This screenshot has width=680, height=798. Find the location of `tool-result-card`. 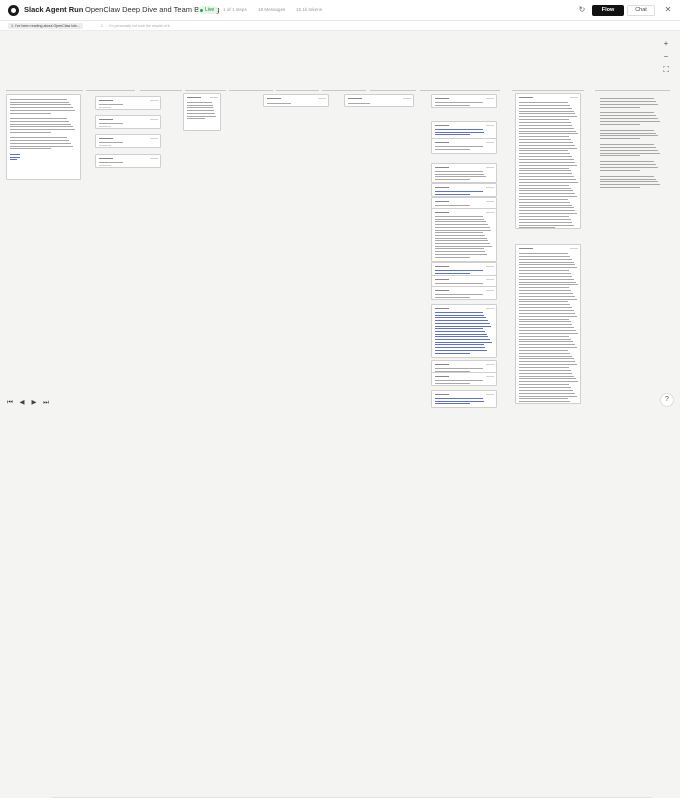

tool-result-card is located at coordinates (202, 112).